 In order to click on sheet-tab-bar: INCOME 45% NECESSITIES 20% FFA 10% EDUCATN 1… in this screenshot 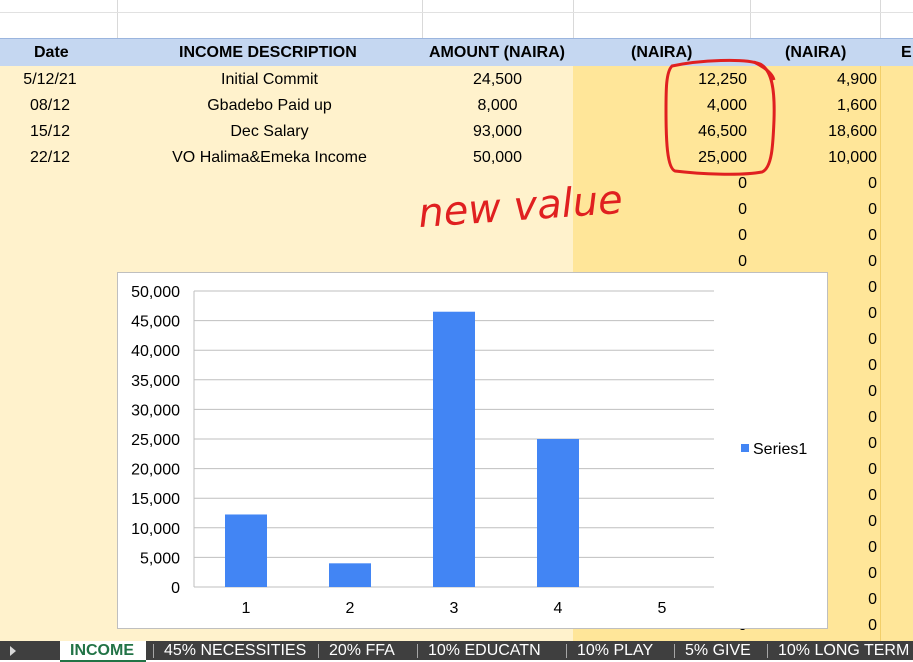, I will do `click(456, 651)`.